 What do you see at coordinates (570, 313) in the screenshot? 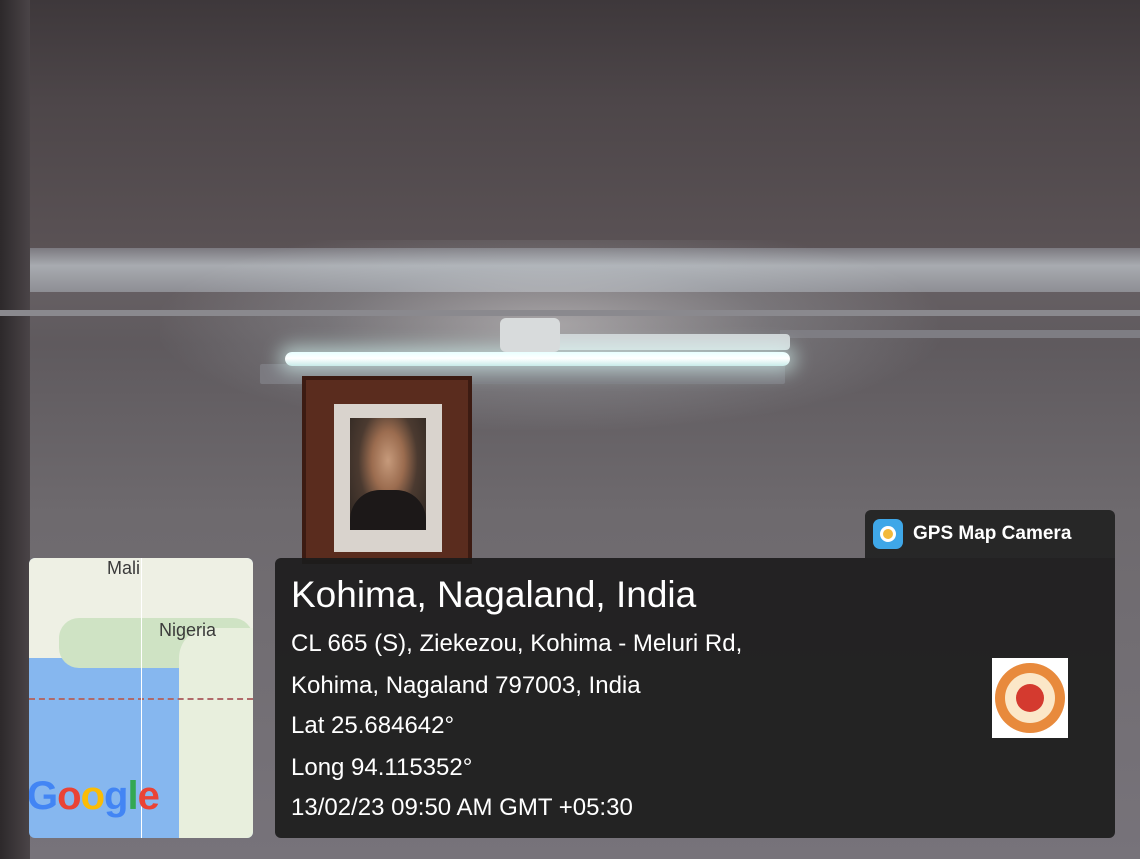
I see `wall-molding` at bounding box center [570, 313].